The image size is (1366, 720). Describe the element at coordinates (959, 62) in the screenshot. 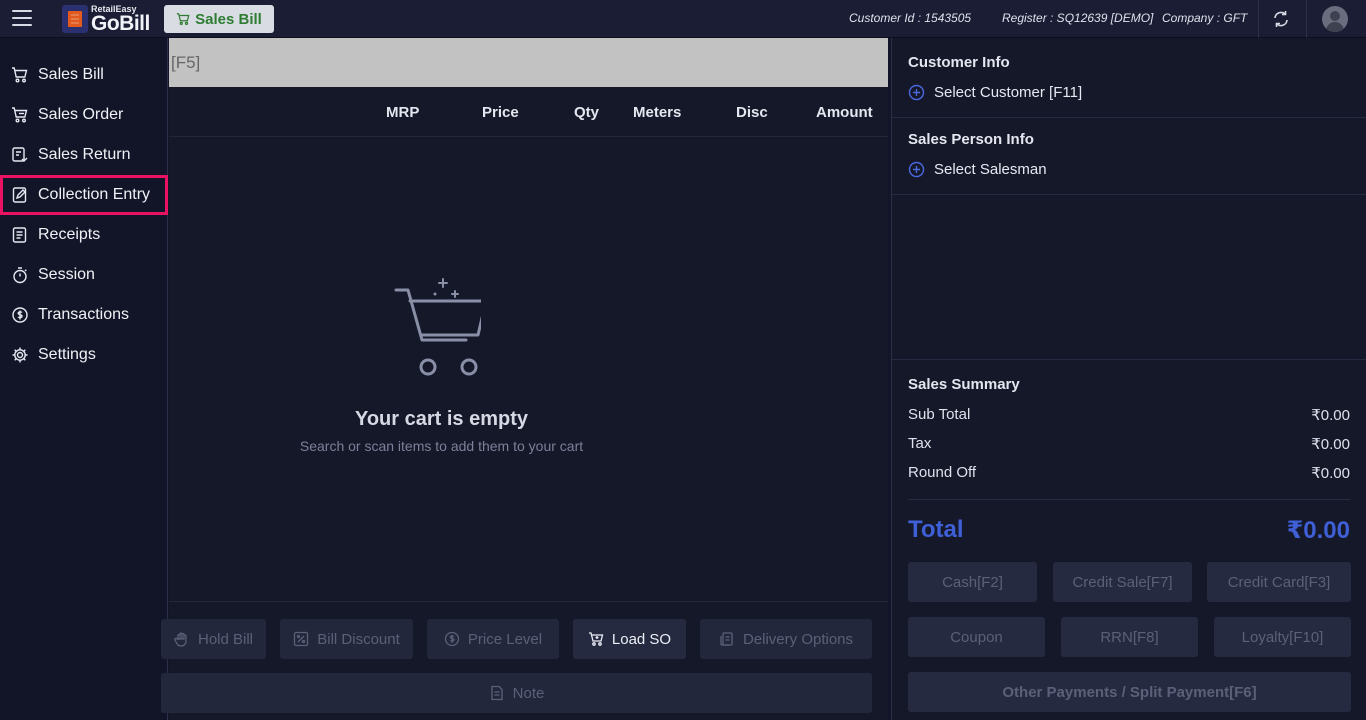

I see `customer-info-title: Customer Info` at that location.